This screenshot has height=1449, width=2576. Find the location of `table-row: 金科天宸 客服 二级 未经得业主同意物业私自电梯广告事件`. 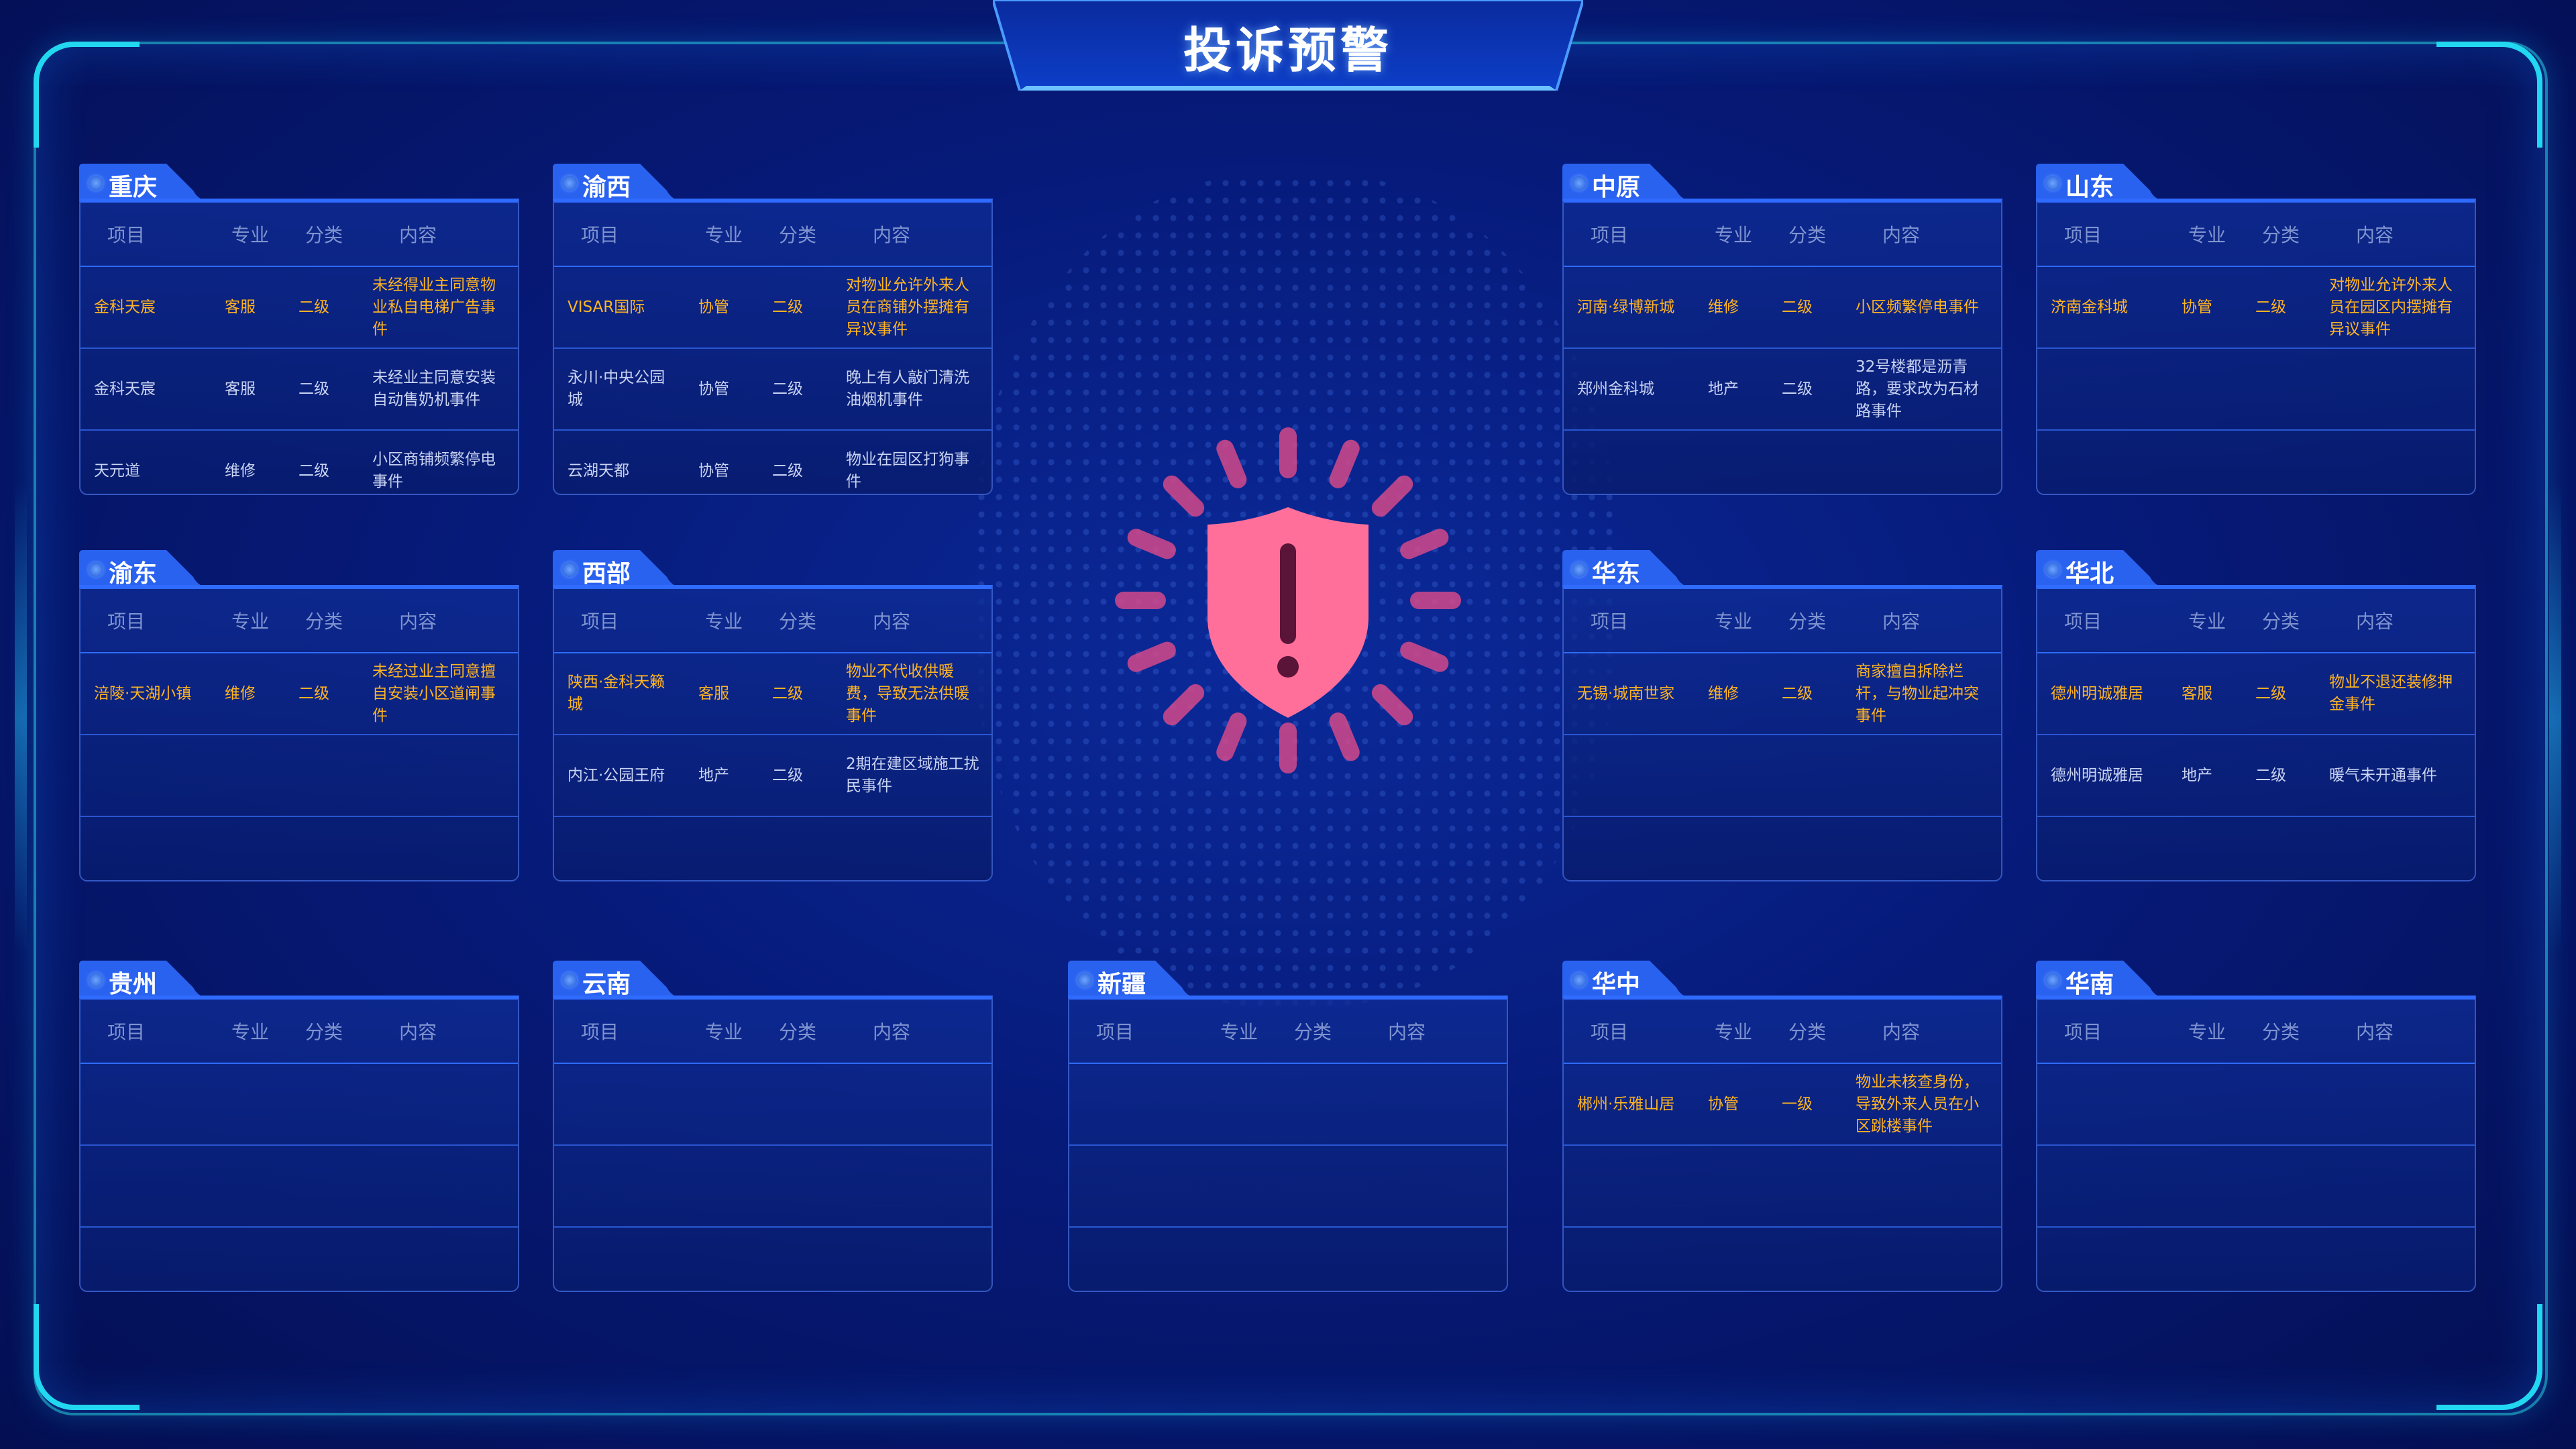

table-row: 金科天宸 客服 二级 未经得业主同意物业私自电梯广告事件 is located at coordinates (299, 307).